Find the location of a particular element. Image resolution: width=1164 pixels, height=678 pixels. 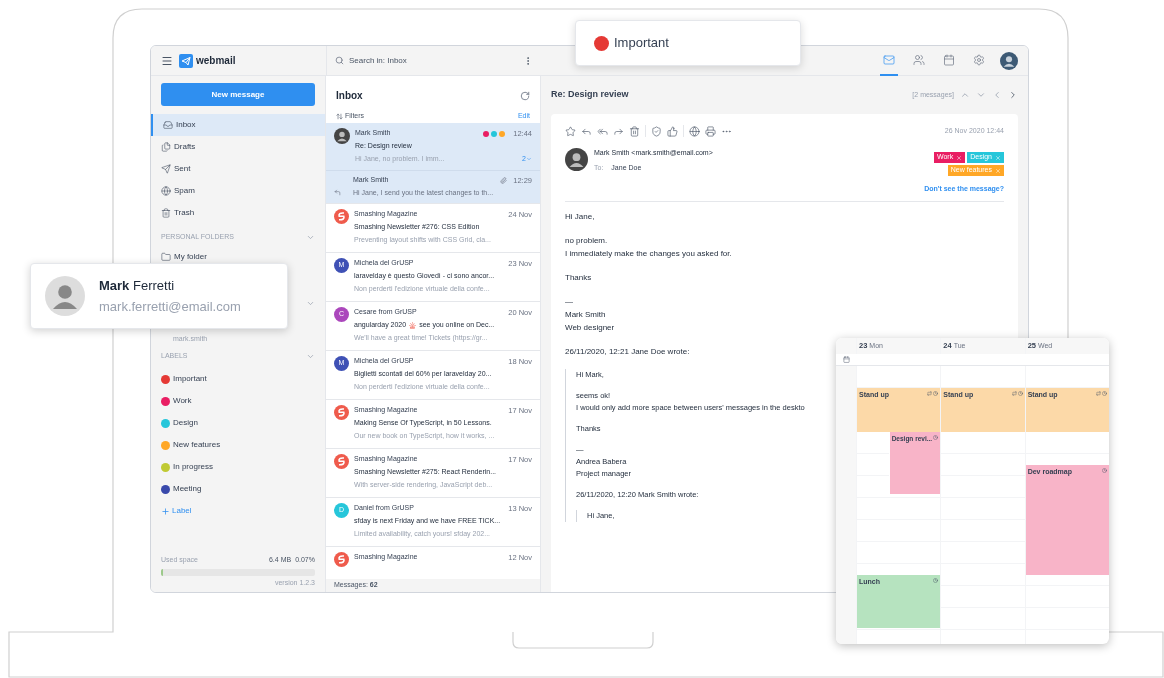

reply-icon is located at coordinates (337, 192).